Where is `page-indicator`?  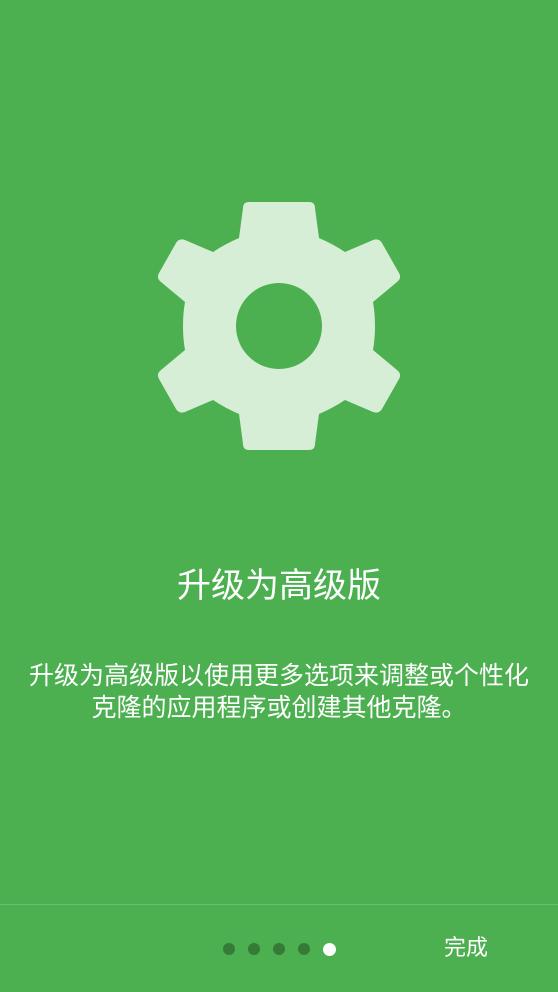
page-indicator is located at coordinates (279, 949).